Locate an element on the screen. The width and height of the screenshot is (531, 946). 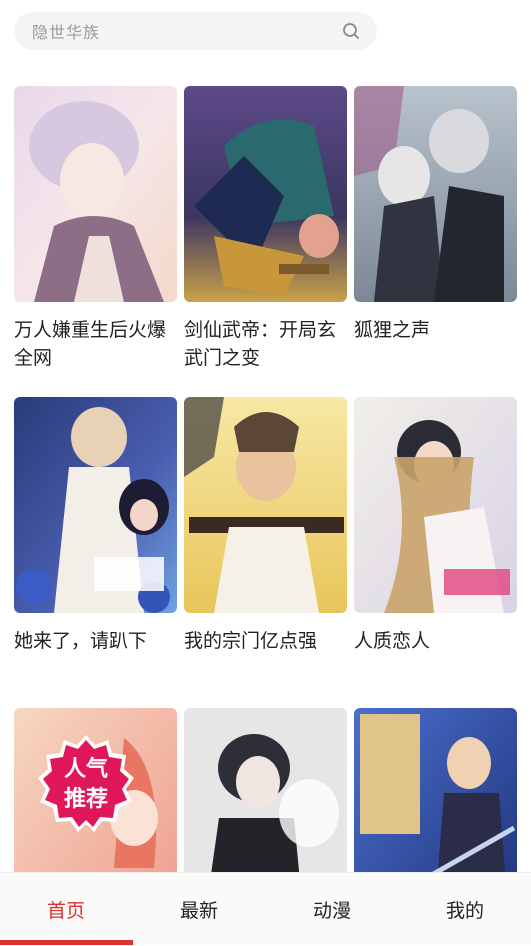
comic-card: 剑仙武帝：开局玄武门之变 is located at coordinates (265, 229).